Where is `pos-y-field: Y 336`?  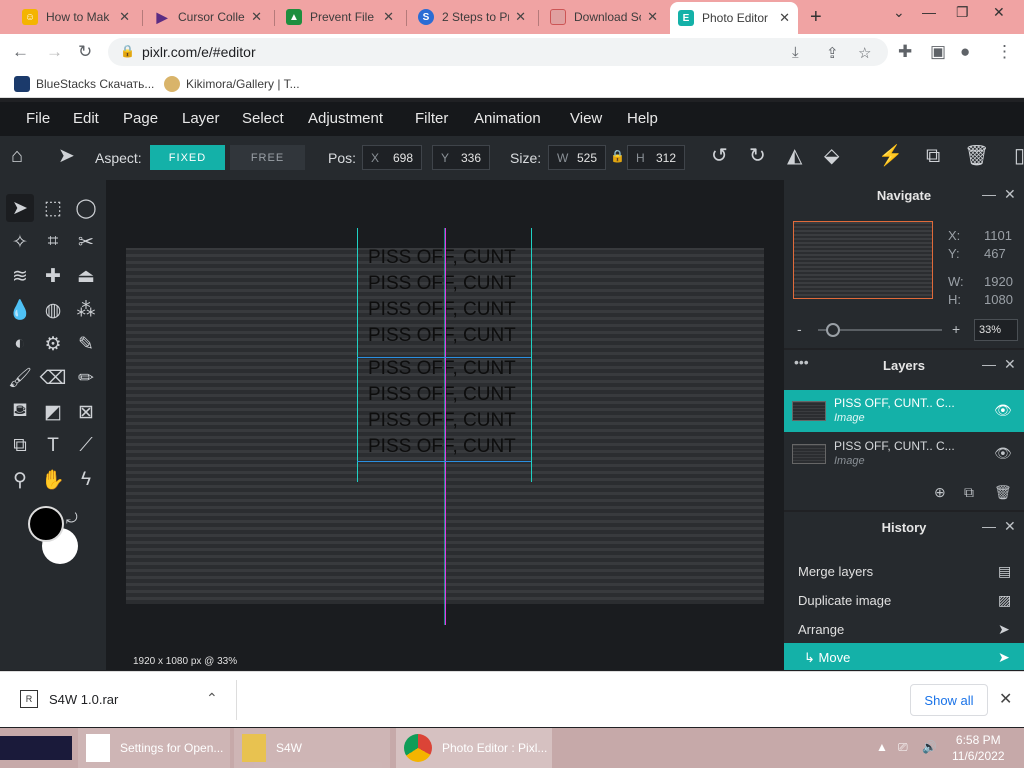
pos-y-field: Y 336 is located at coordinates (461, 157).